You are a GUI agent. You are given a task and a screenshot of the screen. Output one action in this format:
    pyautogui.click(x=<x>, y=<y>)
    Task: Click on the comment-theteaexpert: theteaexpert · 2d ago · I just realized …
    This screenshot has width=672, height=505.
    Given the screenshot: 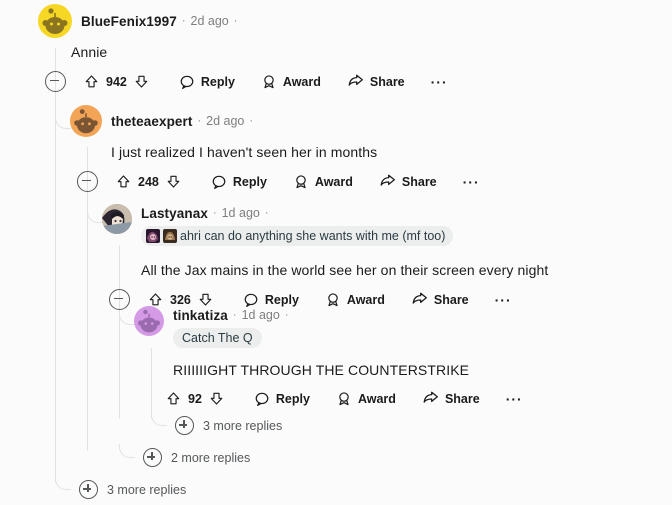 What is the action you would take?
    pyautogui.click(x=275, y=148)
    